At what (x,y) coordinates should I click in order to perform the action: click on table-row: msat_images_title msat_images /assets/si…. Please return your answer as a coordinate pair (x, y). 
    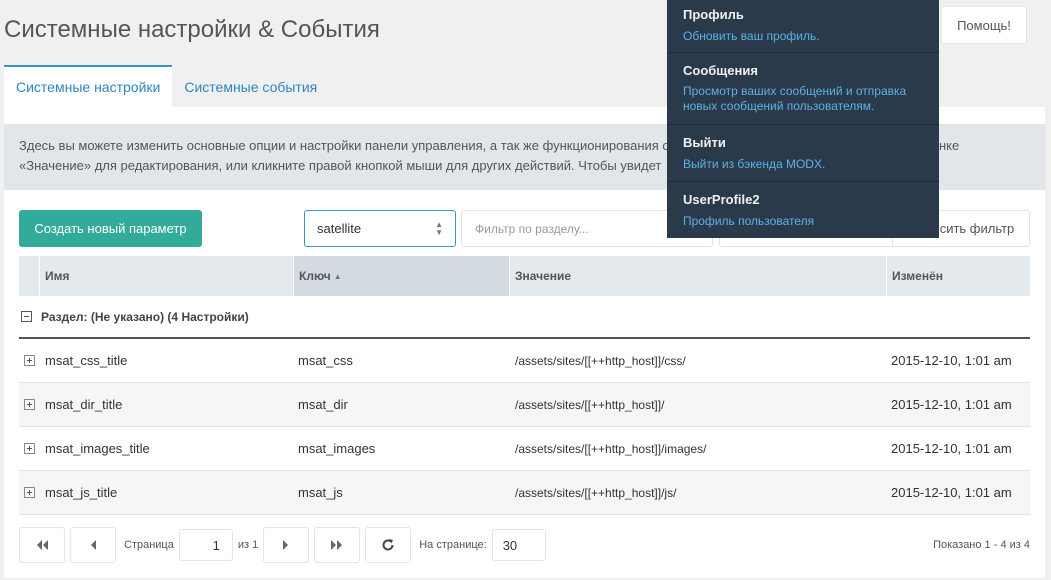
    Looking at the image, I should click on (524, 449).